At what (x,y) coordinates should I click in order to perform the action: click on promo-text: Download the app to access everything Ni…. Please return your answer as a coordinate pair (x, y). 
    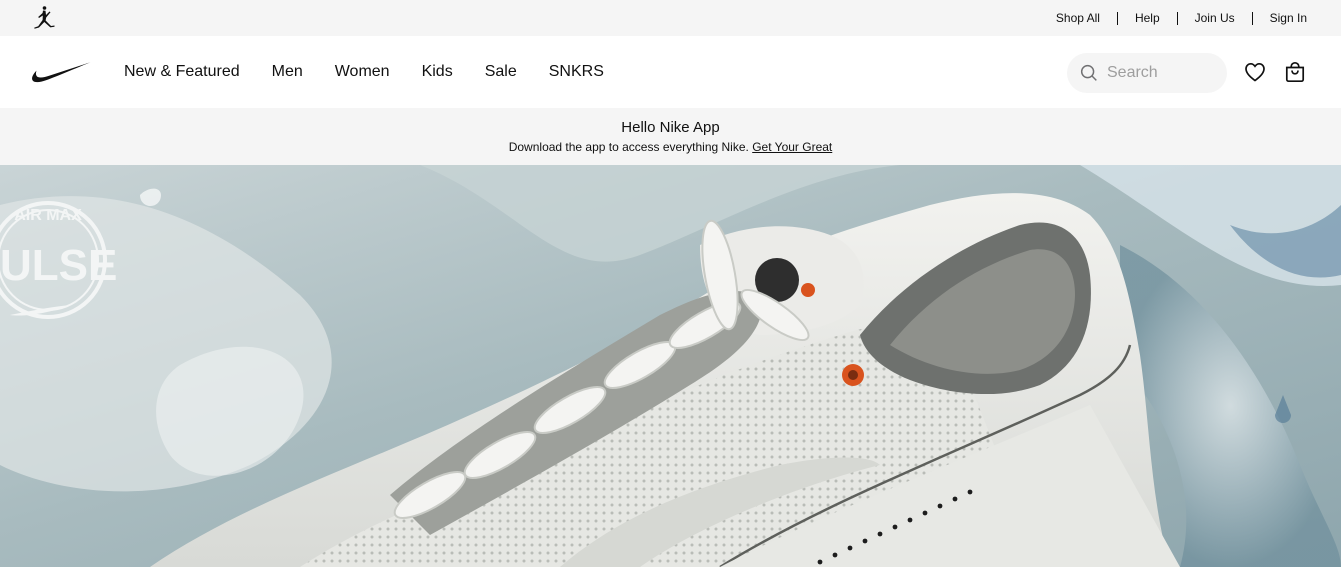
    Looking at the image, I should click on (628, 147).